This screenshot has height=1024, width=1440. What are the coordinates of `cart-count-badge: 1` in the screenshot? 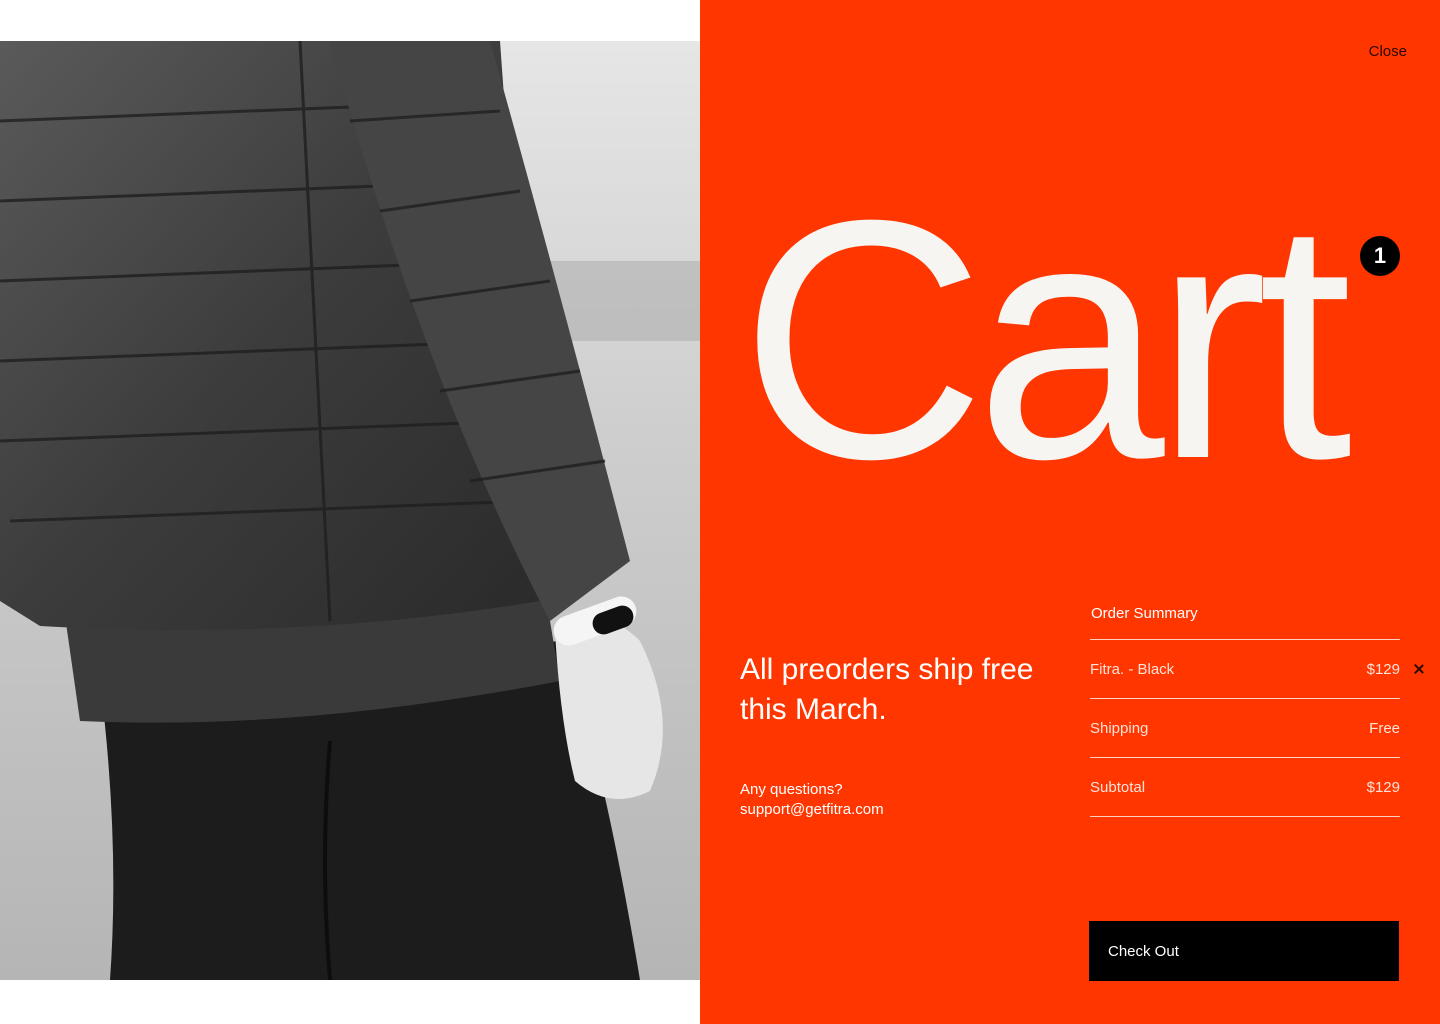 It's located at (1380, 256).